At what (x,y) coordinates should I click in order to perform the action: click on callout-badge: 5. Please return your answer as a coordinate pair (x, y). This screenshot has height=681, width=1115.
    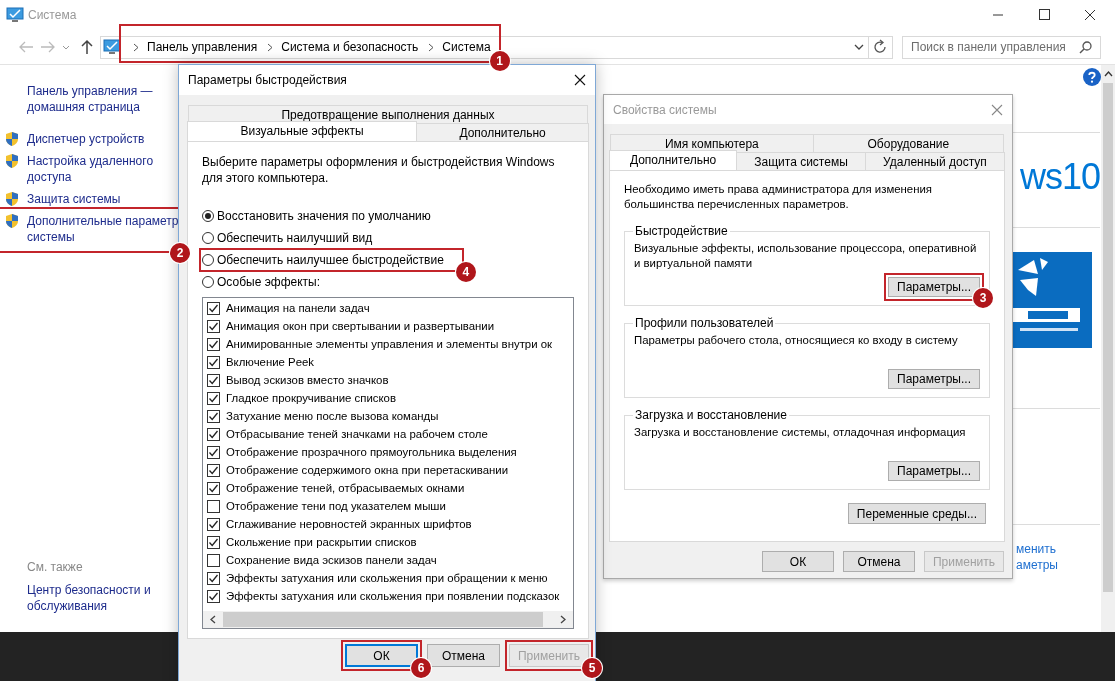
    Looking at the image, I should click on (592, 668).